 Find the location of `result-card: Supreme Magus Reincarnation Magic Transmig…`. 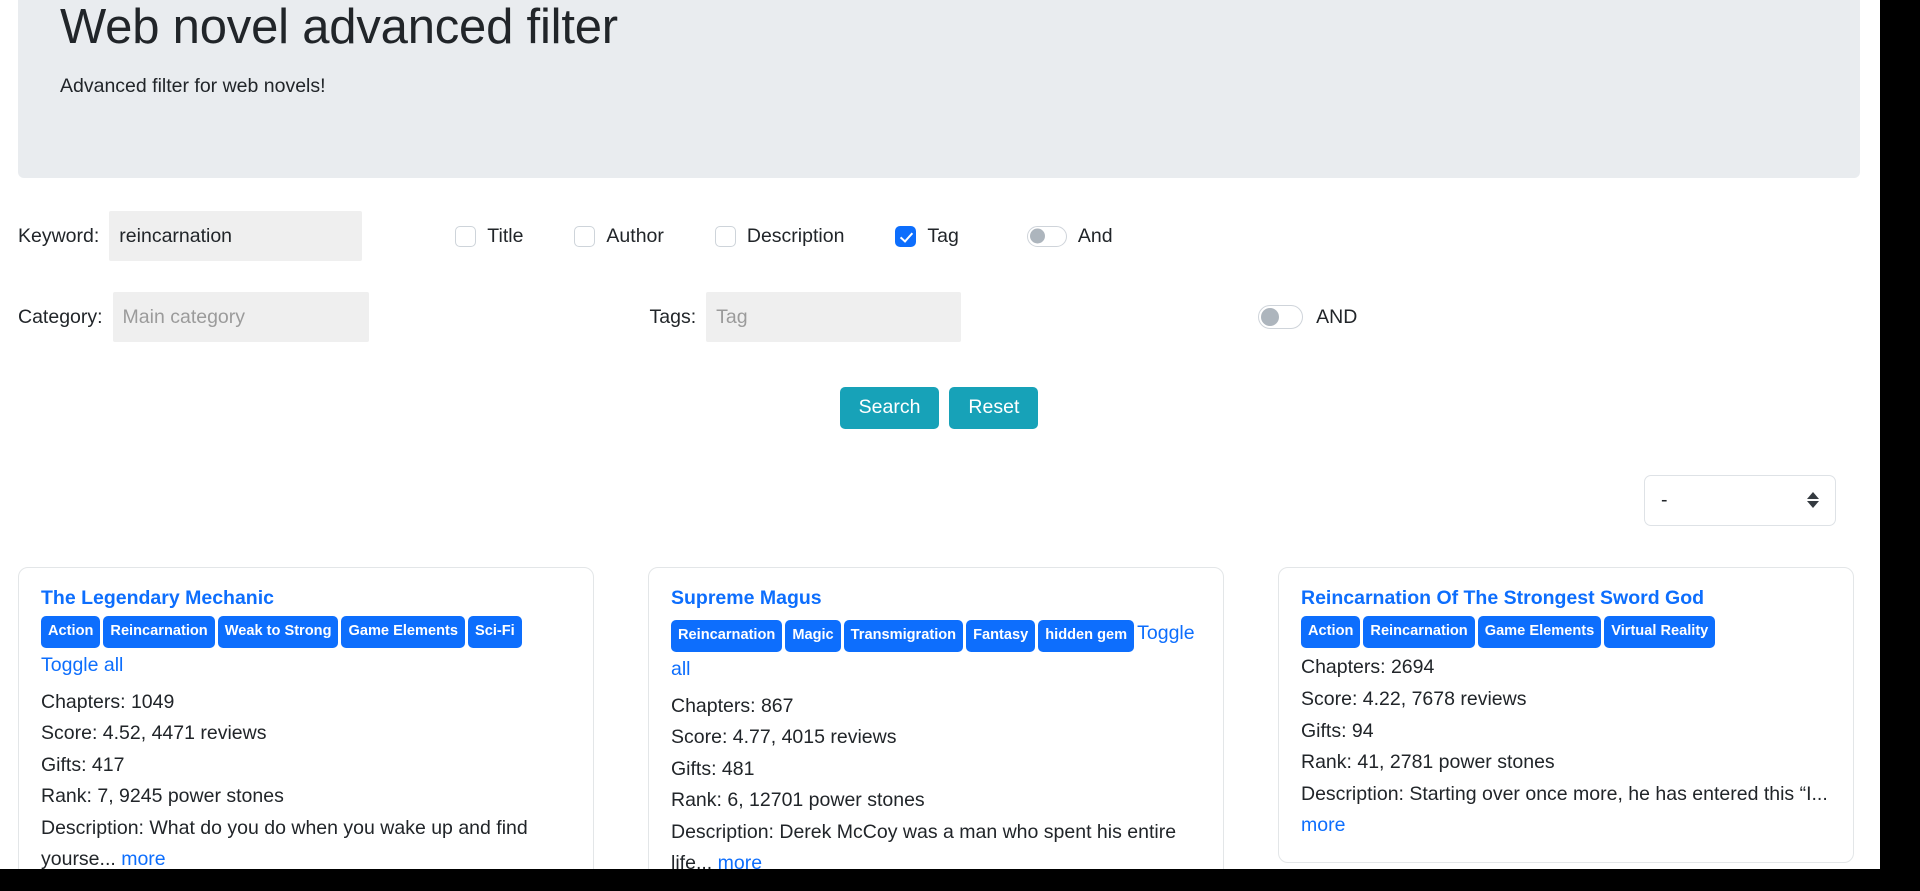

result-card: Supreme Magus Reincarnation Magic Transmig… is located at coordinates (936, 728).